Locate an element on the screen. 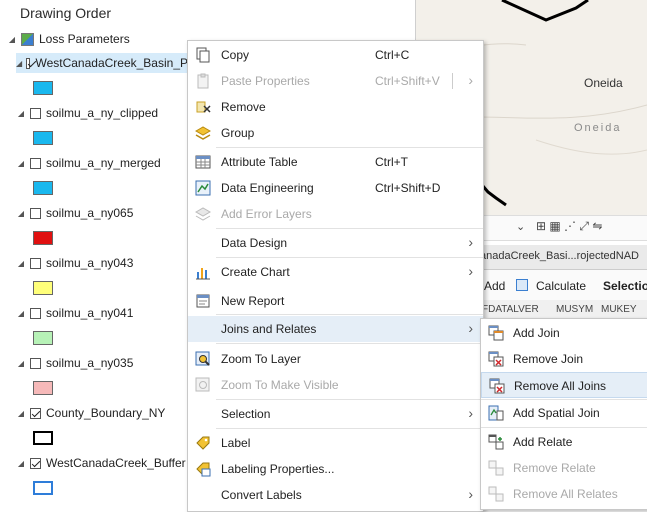  group-layer-label: Loss Parameters is located at coordinates (84, 39).